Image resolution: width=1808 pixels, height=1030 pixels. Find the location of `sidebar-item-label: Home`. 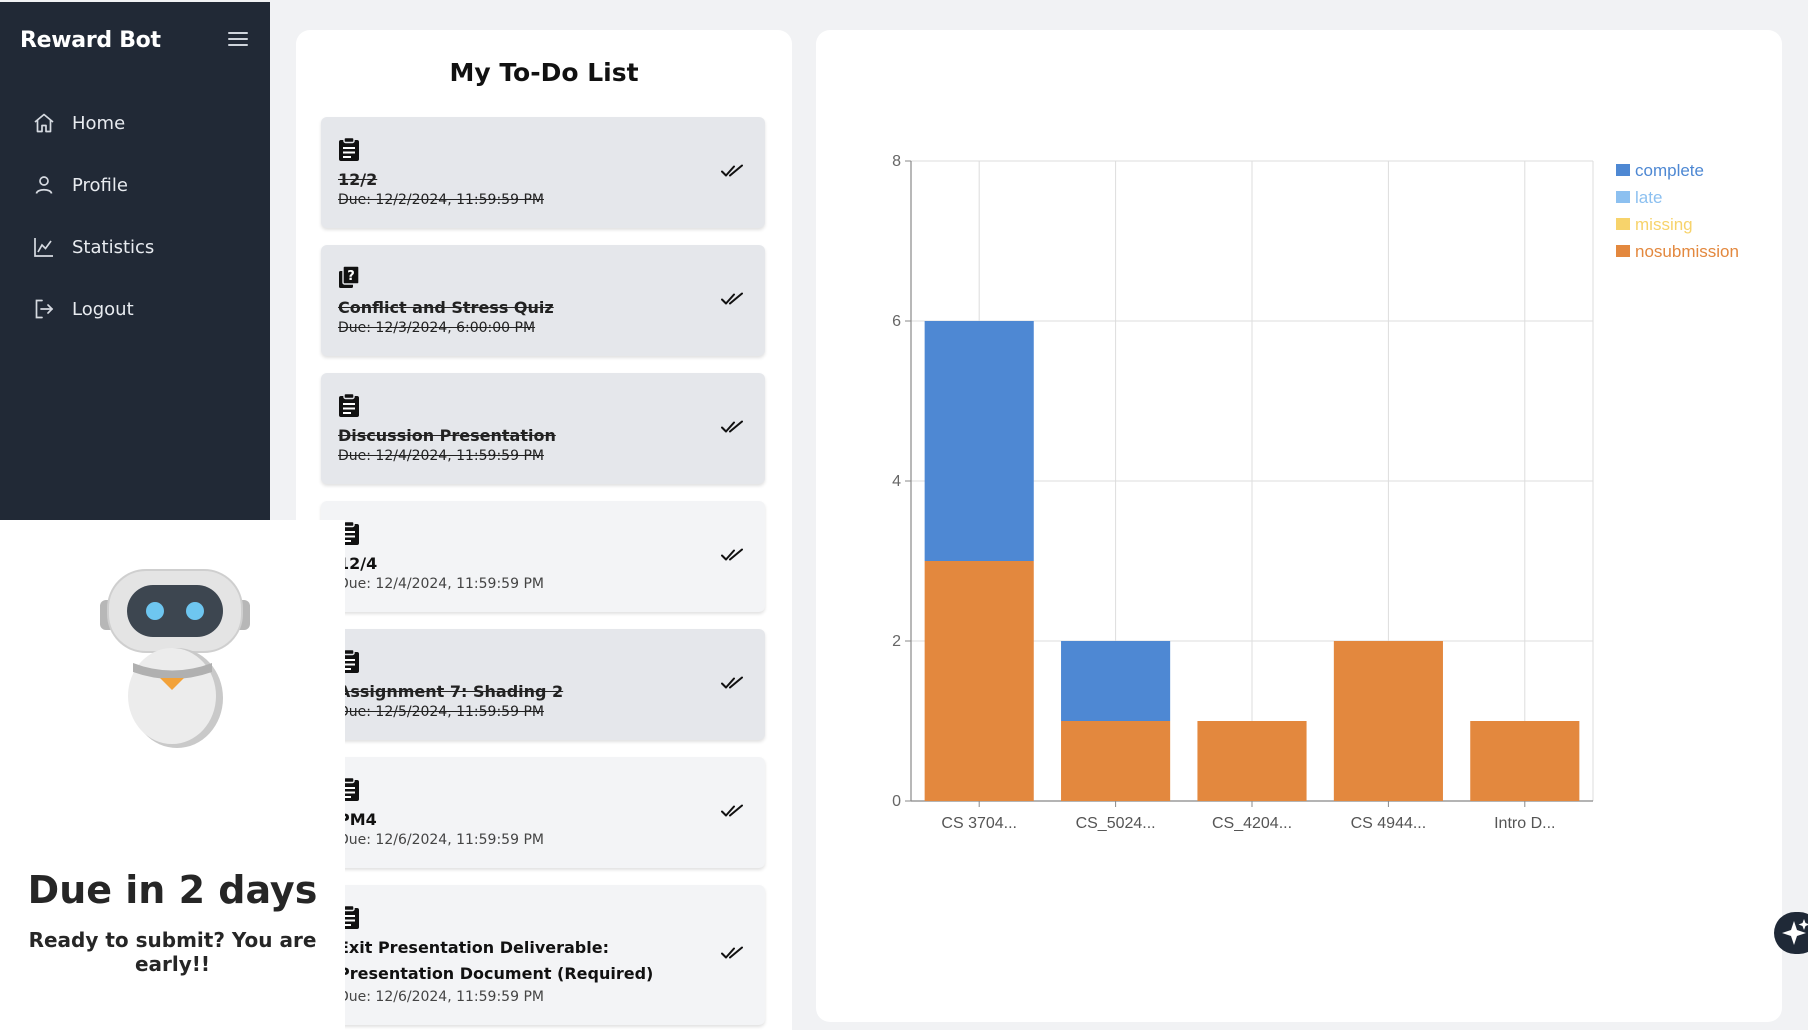

sidebar-item-label: Home is located at coordinates (99, 123).